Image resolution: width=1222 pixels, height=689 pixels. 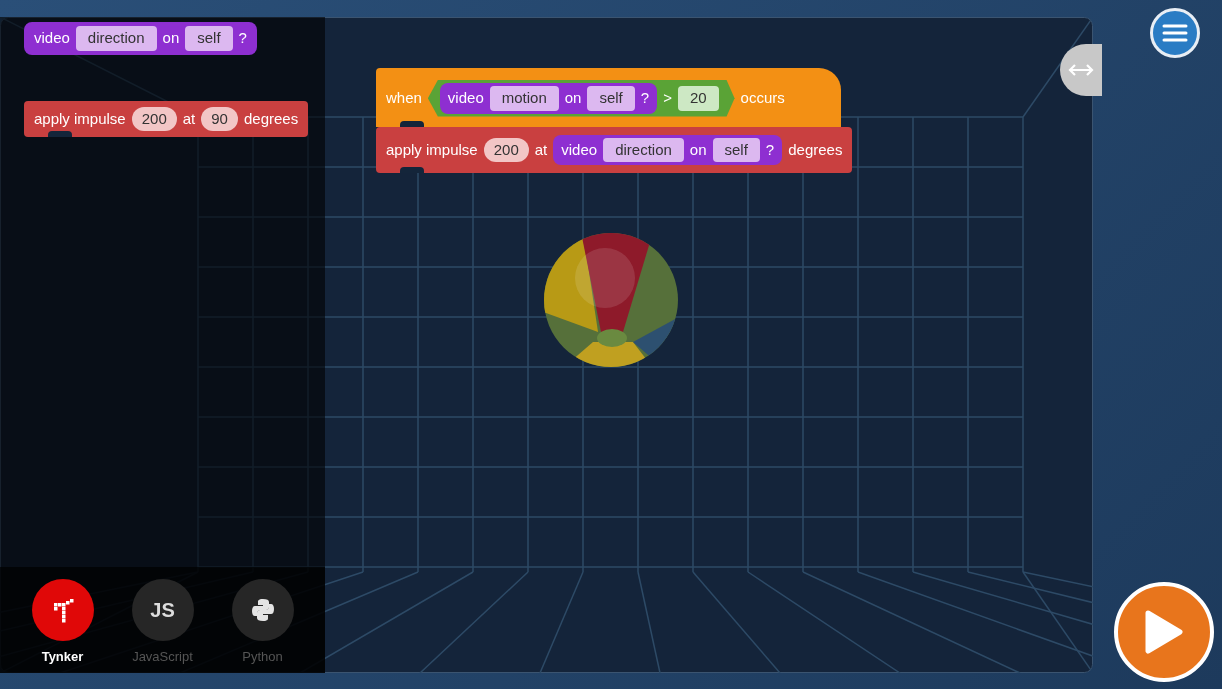 I want to click on menu-button, so click(x=1175, y=33).